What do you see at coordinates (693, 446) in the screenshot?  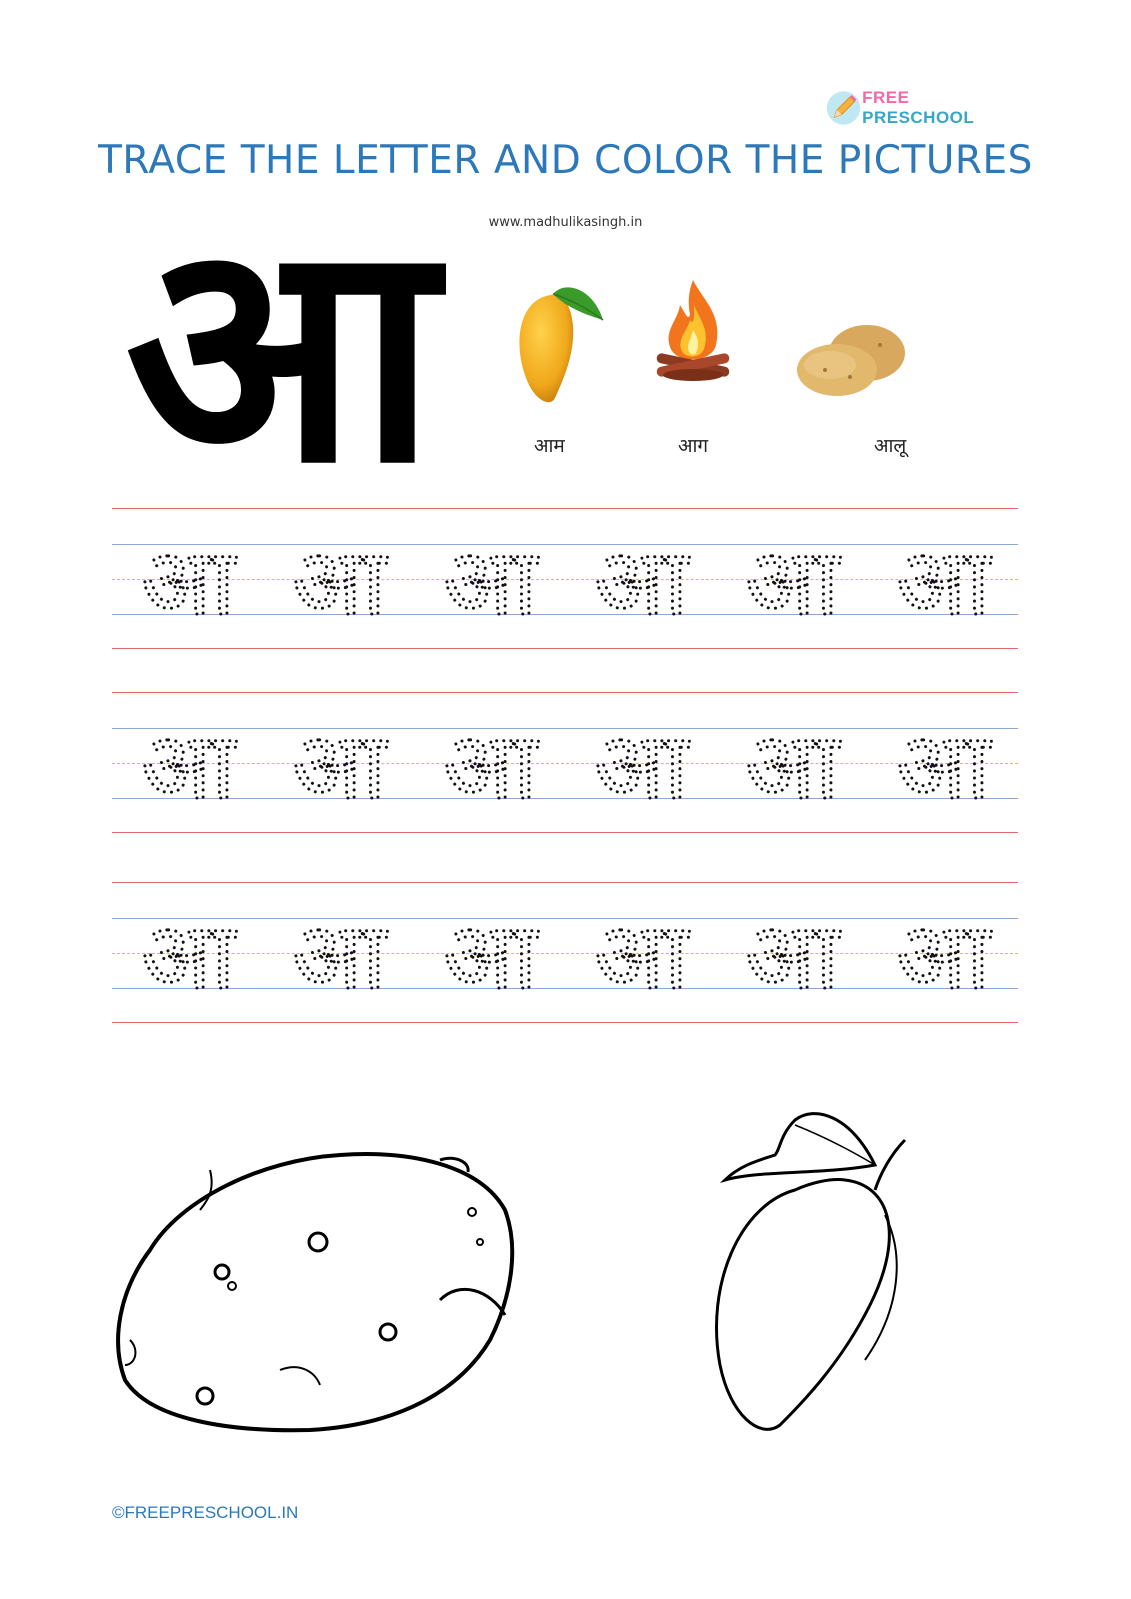 I see `word-fire: आग` at bounding box center [693, 446].